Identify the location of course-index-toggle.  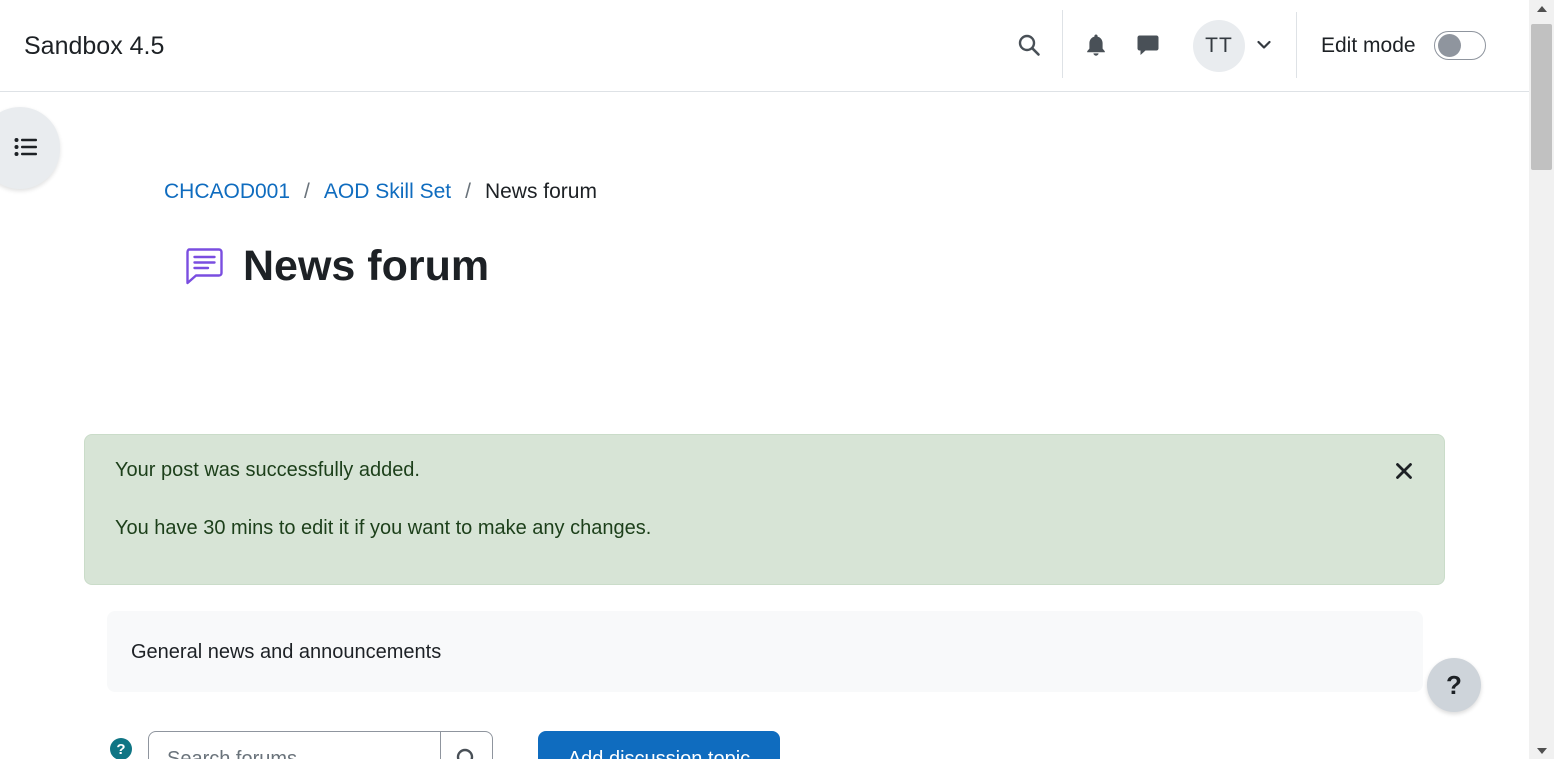
(30, 148).